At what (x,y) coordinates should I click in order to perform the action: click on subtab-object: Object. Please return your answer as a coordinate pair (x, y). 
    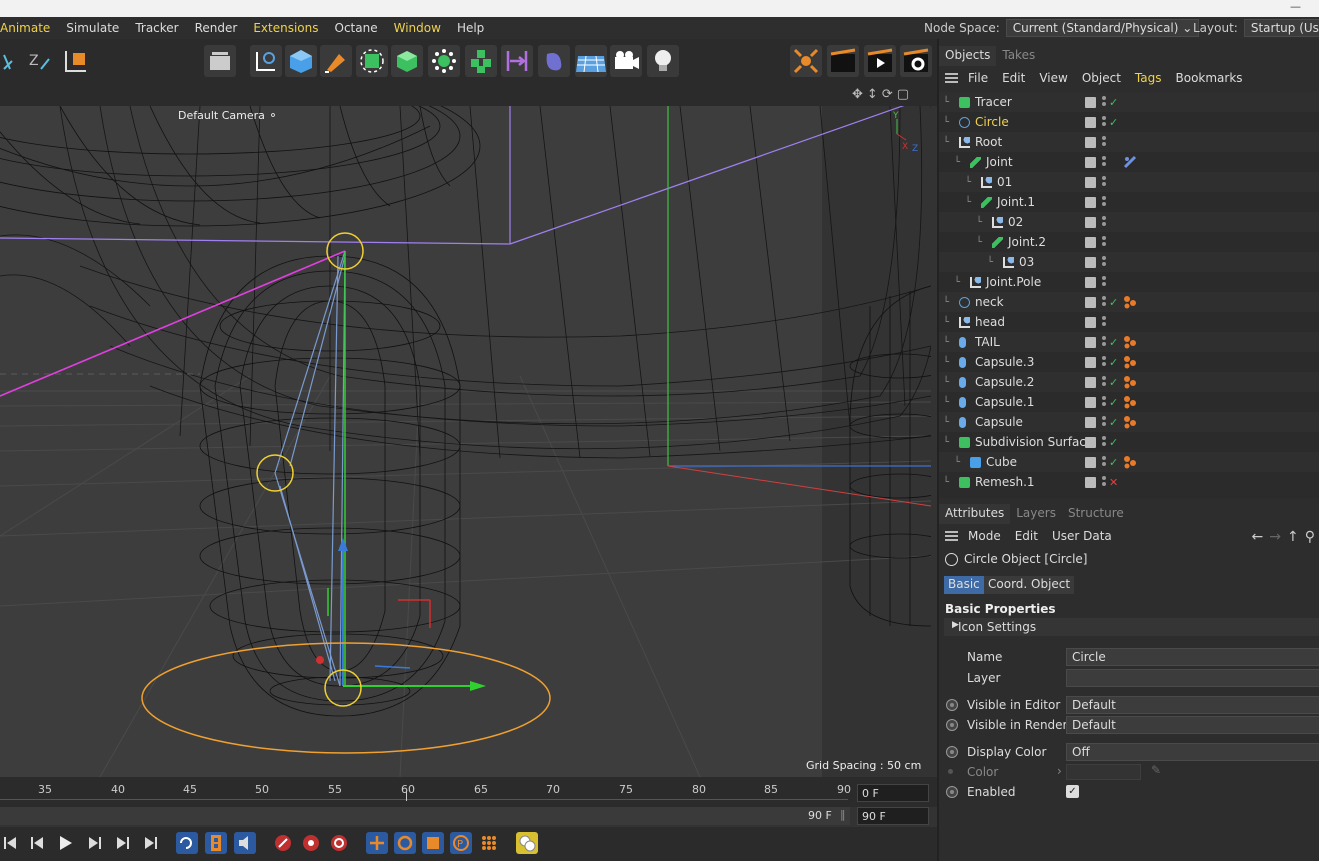
    Looking at the image, I should click on (1051, 585).